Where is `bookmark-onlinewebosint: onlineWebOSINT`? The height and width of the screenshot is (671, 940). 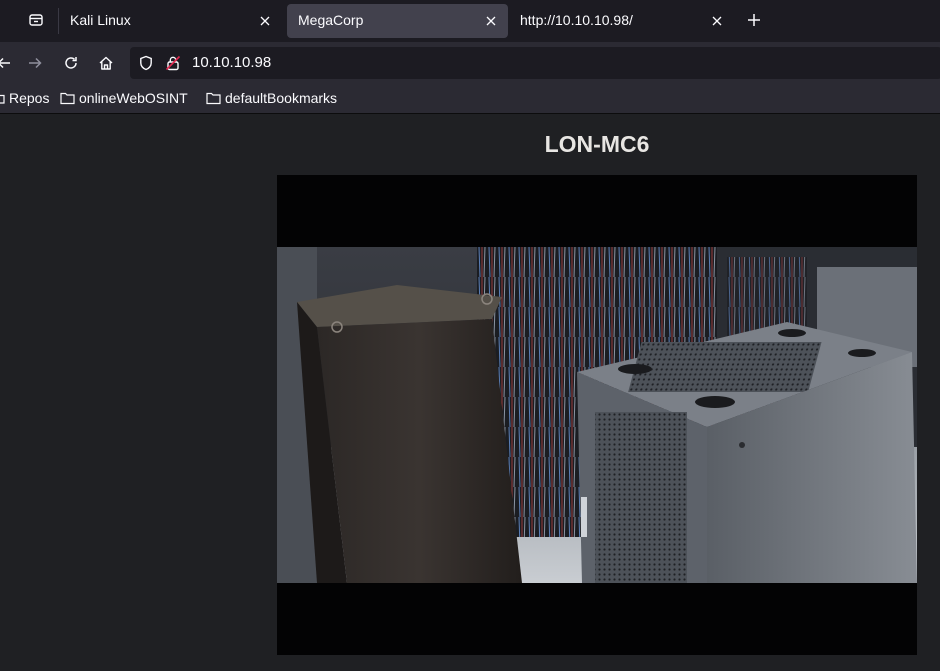
bookmark-onlinewebosint: onlineWebOSINT is located at coordinates (124, 98).